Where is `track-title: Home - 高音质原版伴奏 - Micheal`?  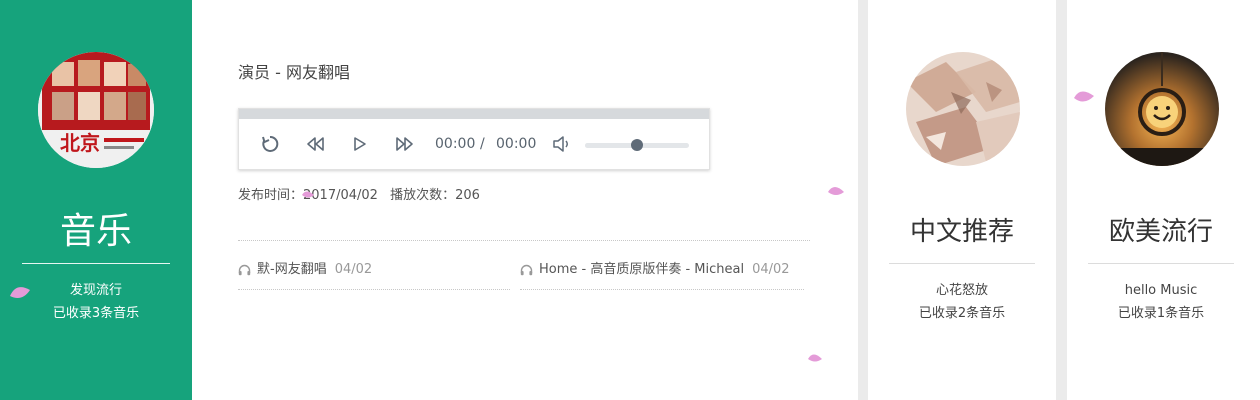 track-title: Home - 高音质原版伴奏 - Micheal is located at coordinates (642, 269).